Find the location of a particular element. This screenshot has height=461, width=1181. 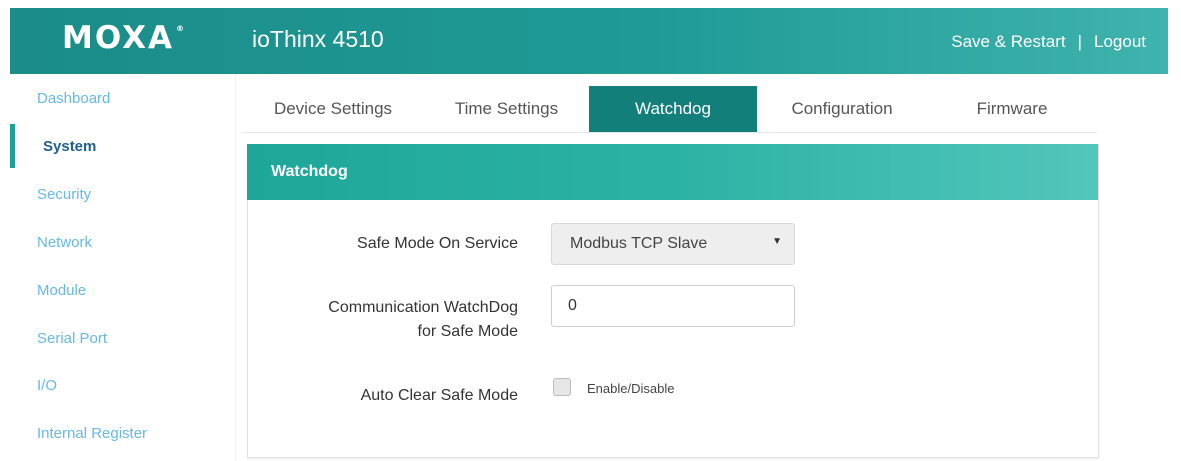

tab-firmware: Firmware is located at coordinates (1012, 109).